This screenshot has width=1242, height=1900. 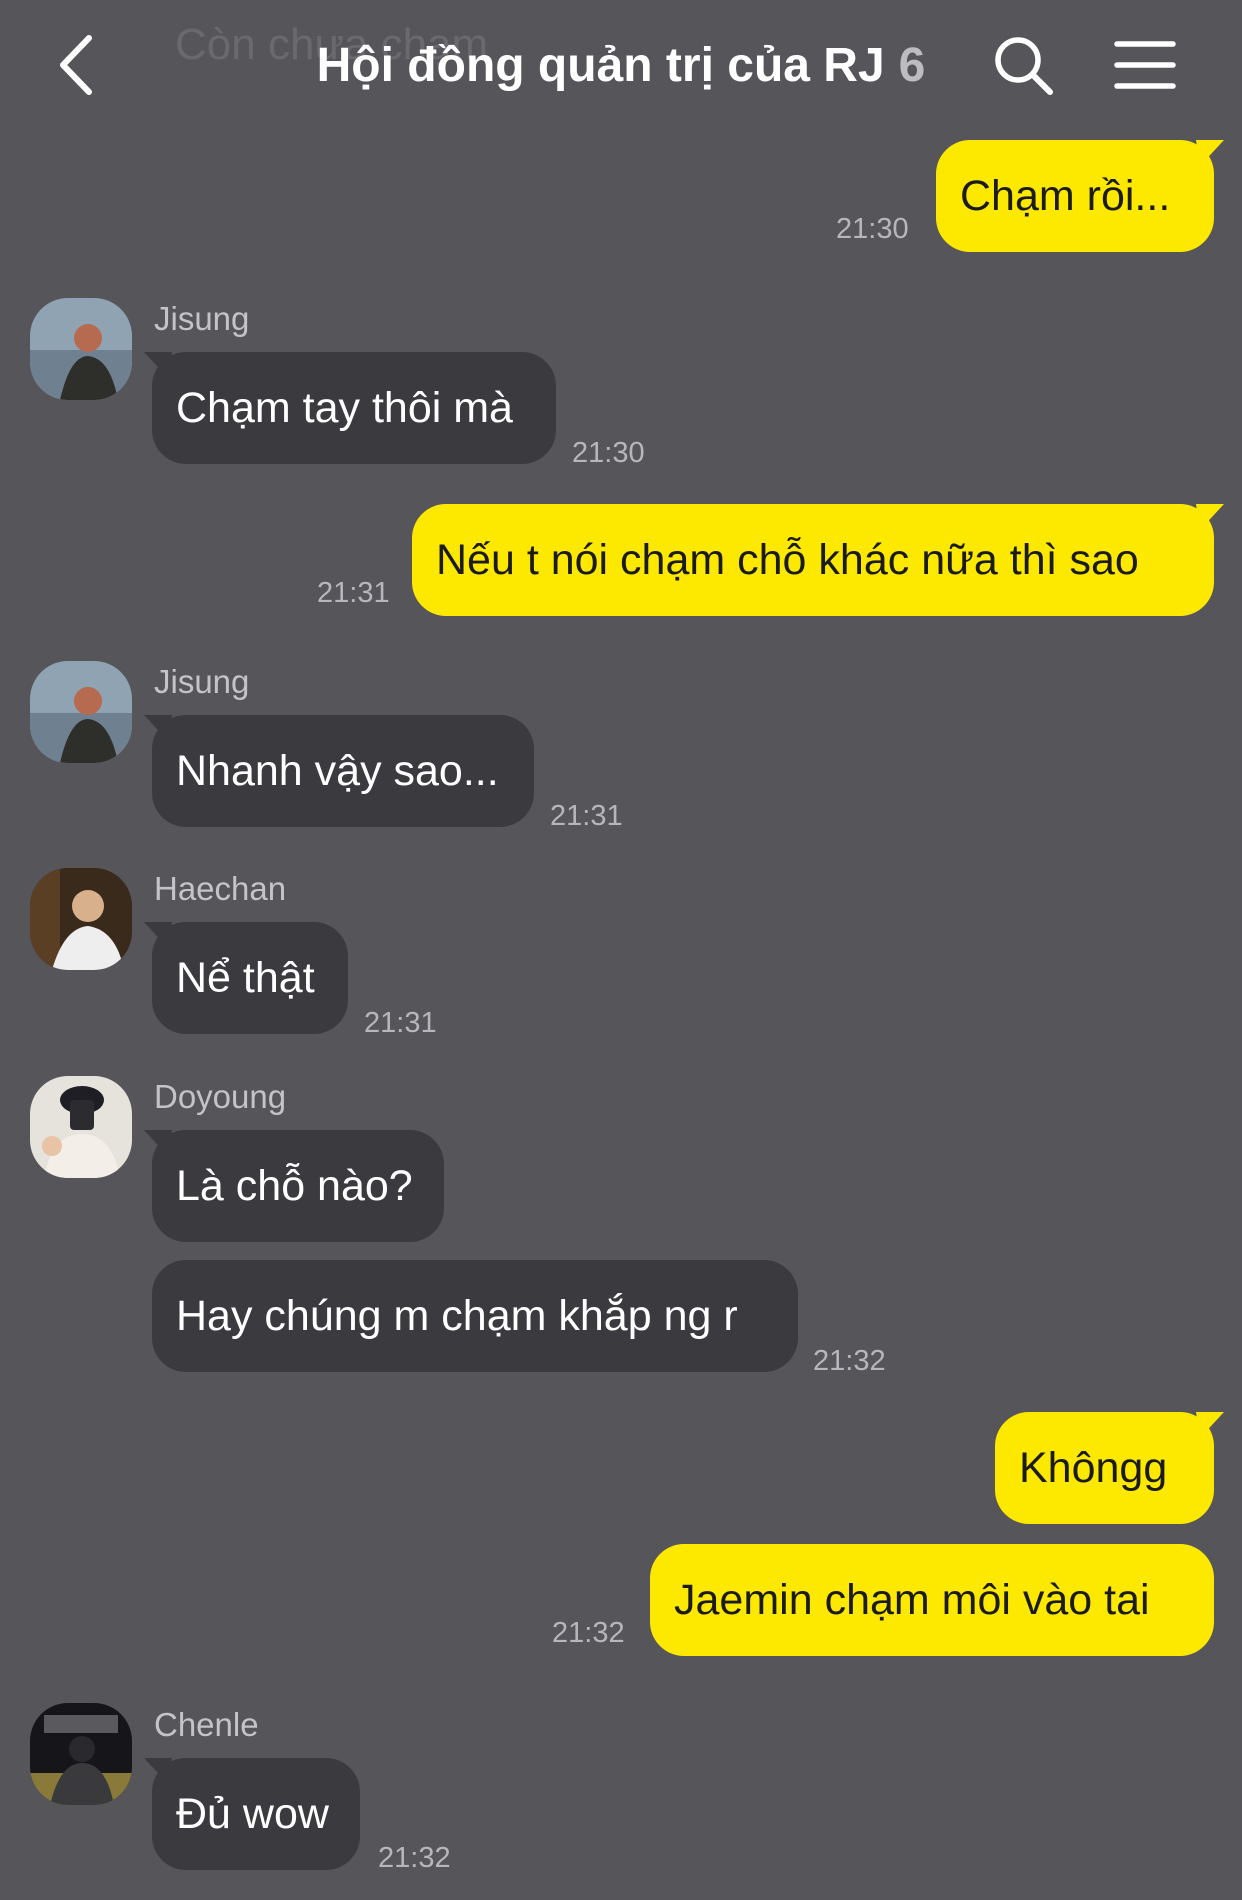 What do you see at coordinates (600, 65) in the screenshot?
I see `chat-title-text: Hội đồng quản trị của RJ` at bounding box center [600, 65].